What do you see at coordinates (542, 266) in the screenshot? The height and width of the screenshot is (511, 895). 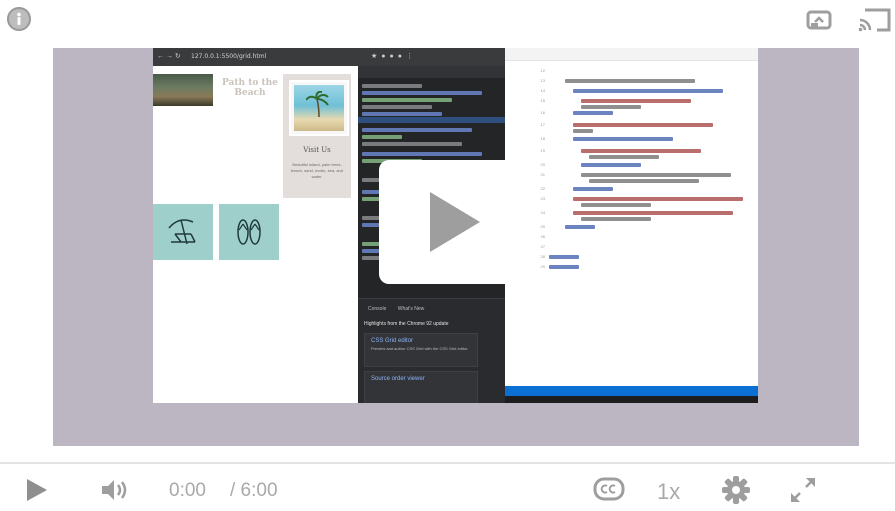 I see `line-number: 29` at bounding box center [542, 266].